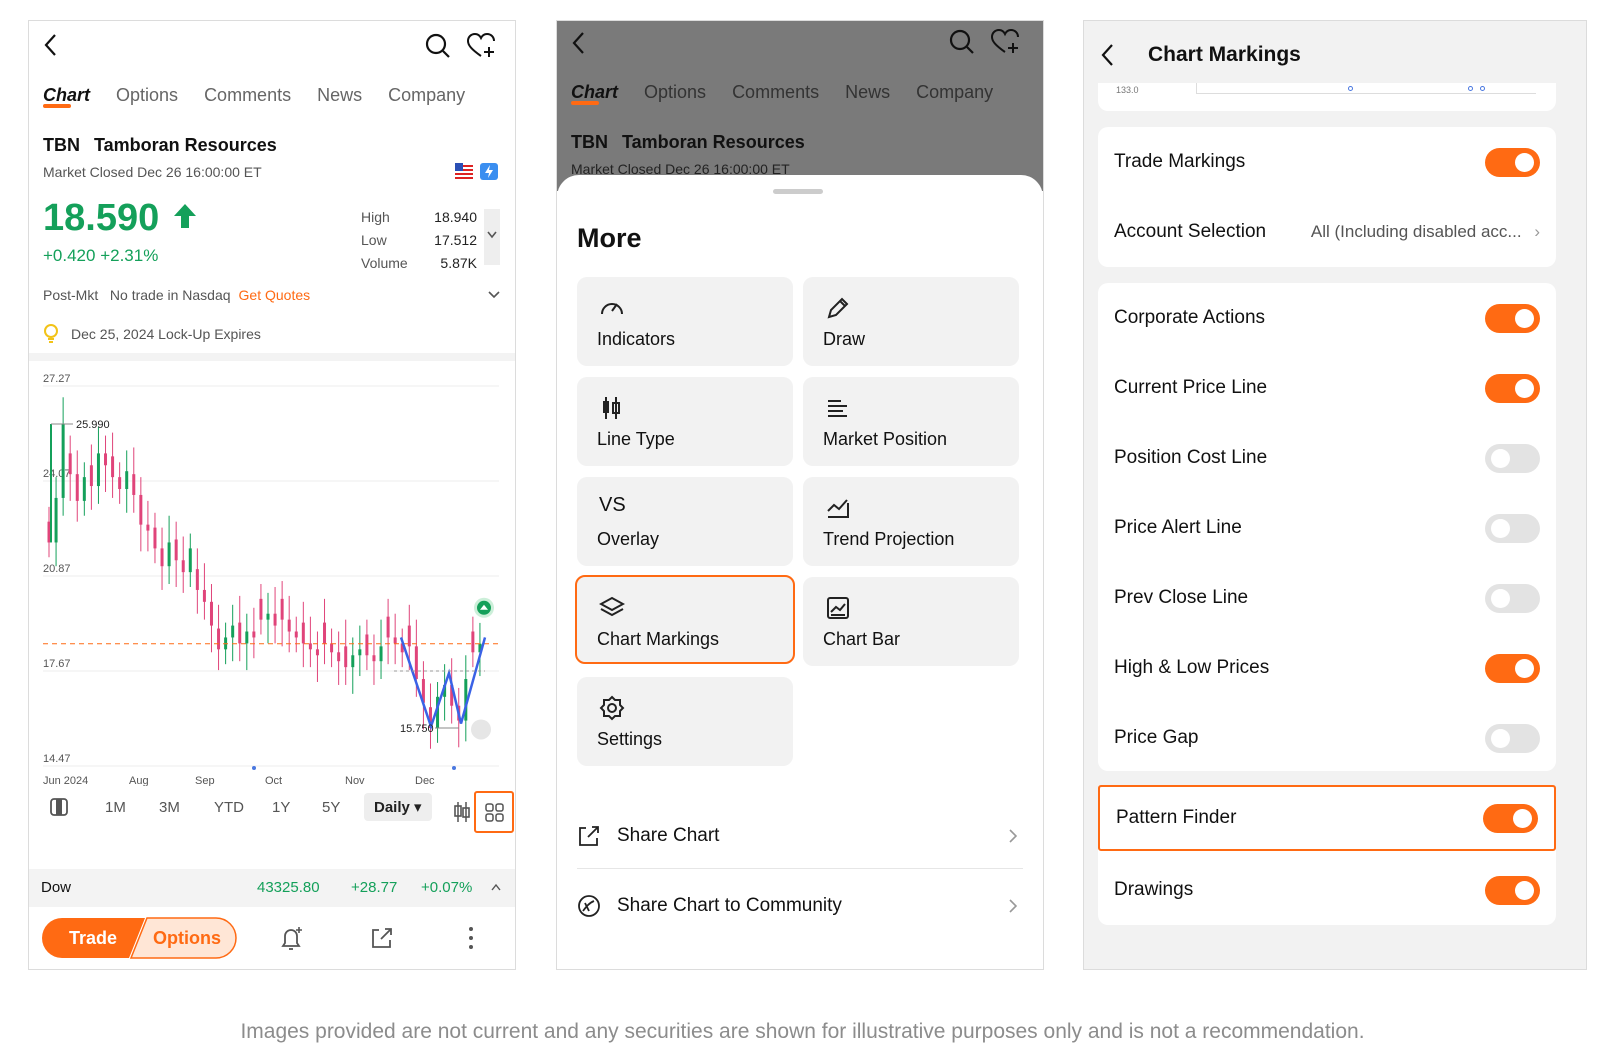 The height and width of the screenshot is (1060, 1605). I want to click on share-chart-label: Share Chart, so click(668, 835).